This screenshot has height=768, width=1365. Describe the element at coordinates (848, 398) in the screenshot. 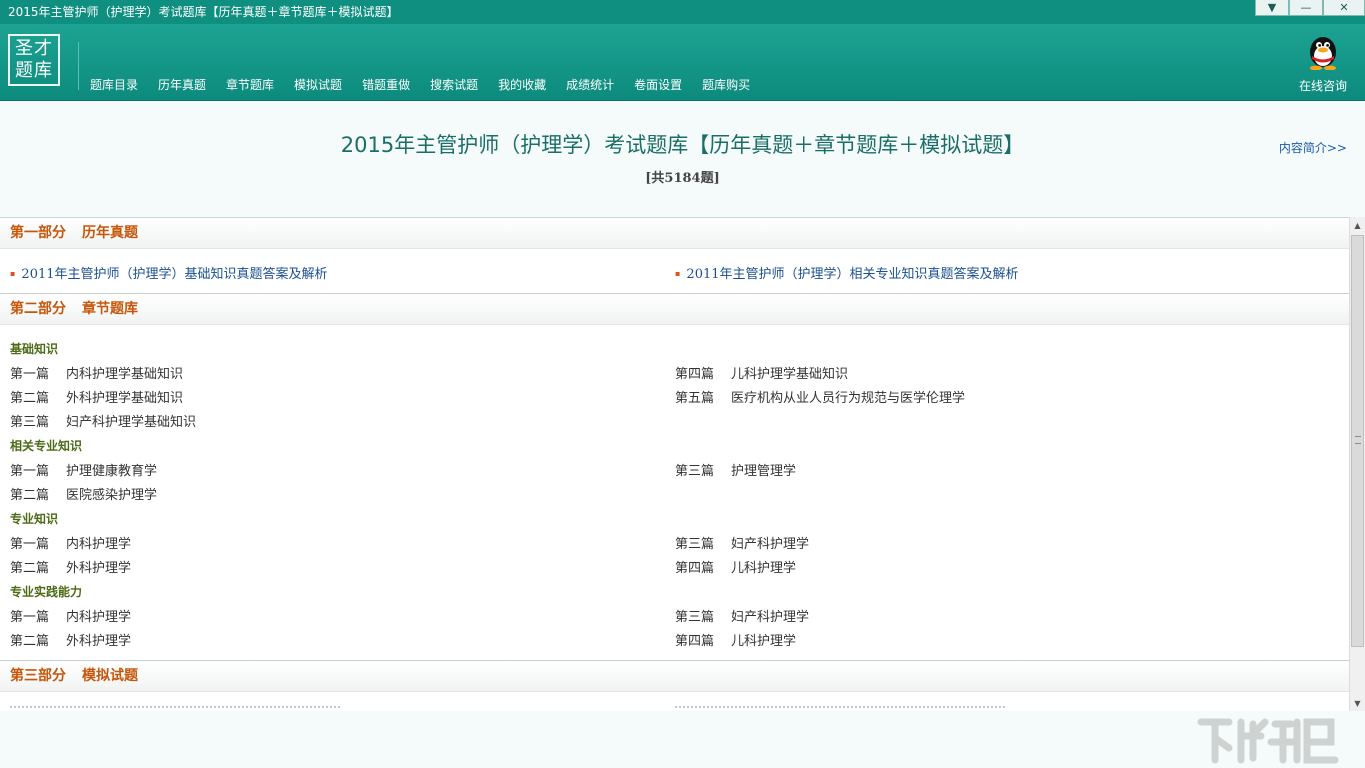

I see `chapter-name: 医疗机构从业人员行为规范与医学伦理学` at that location.